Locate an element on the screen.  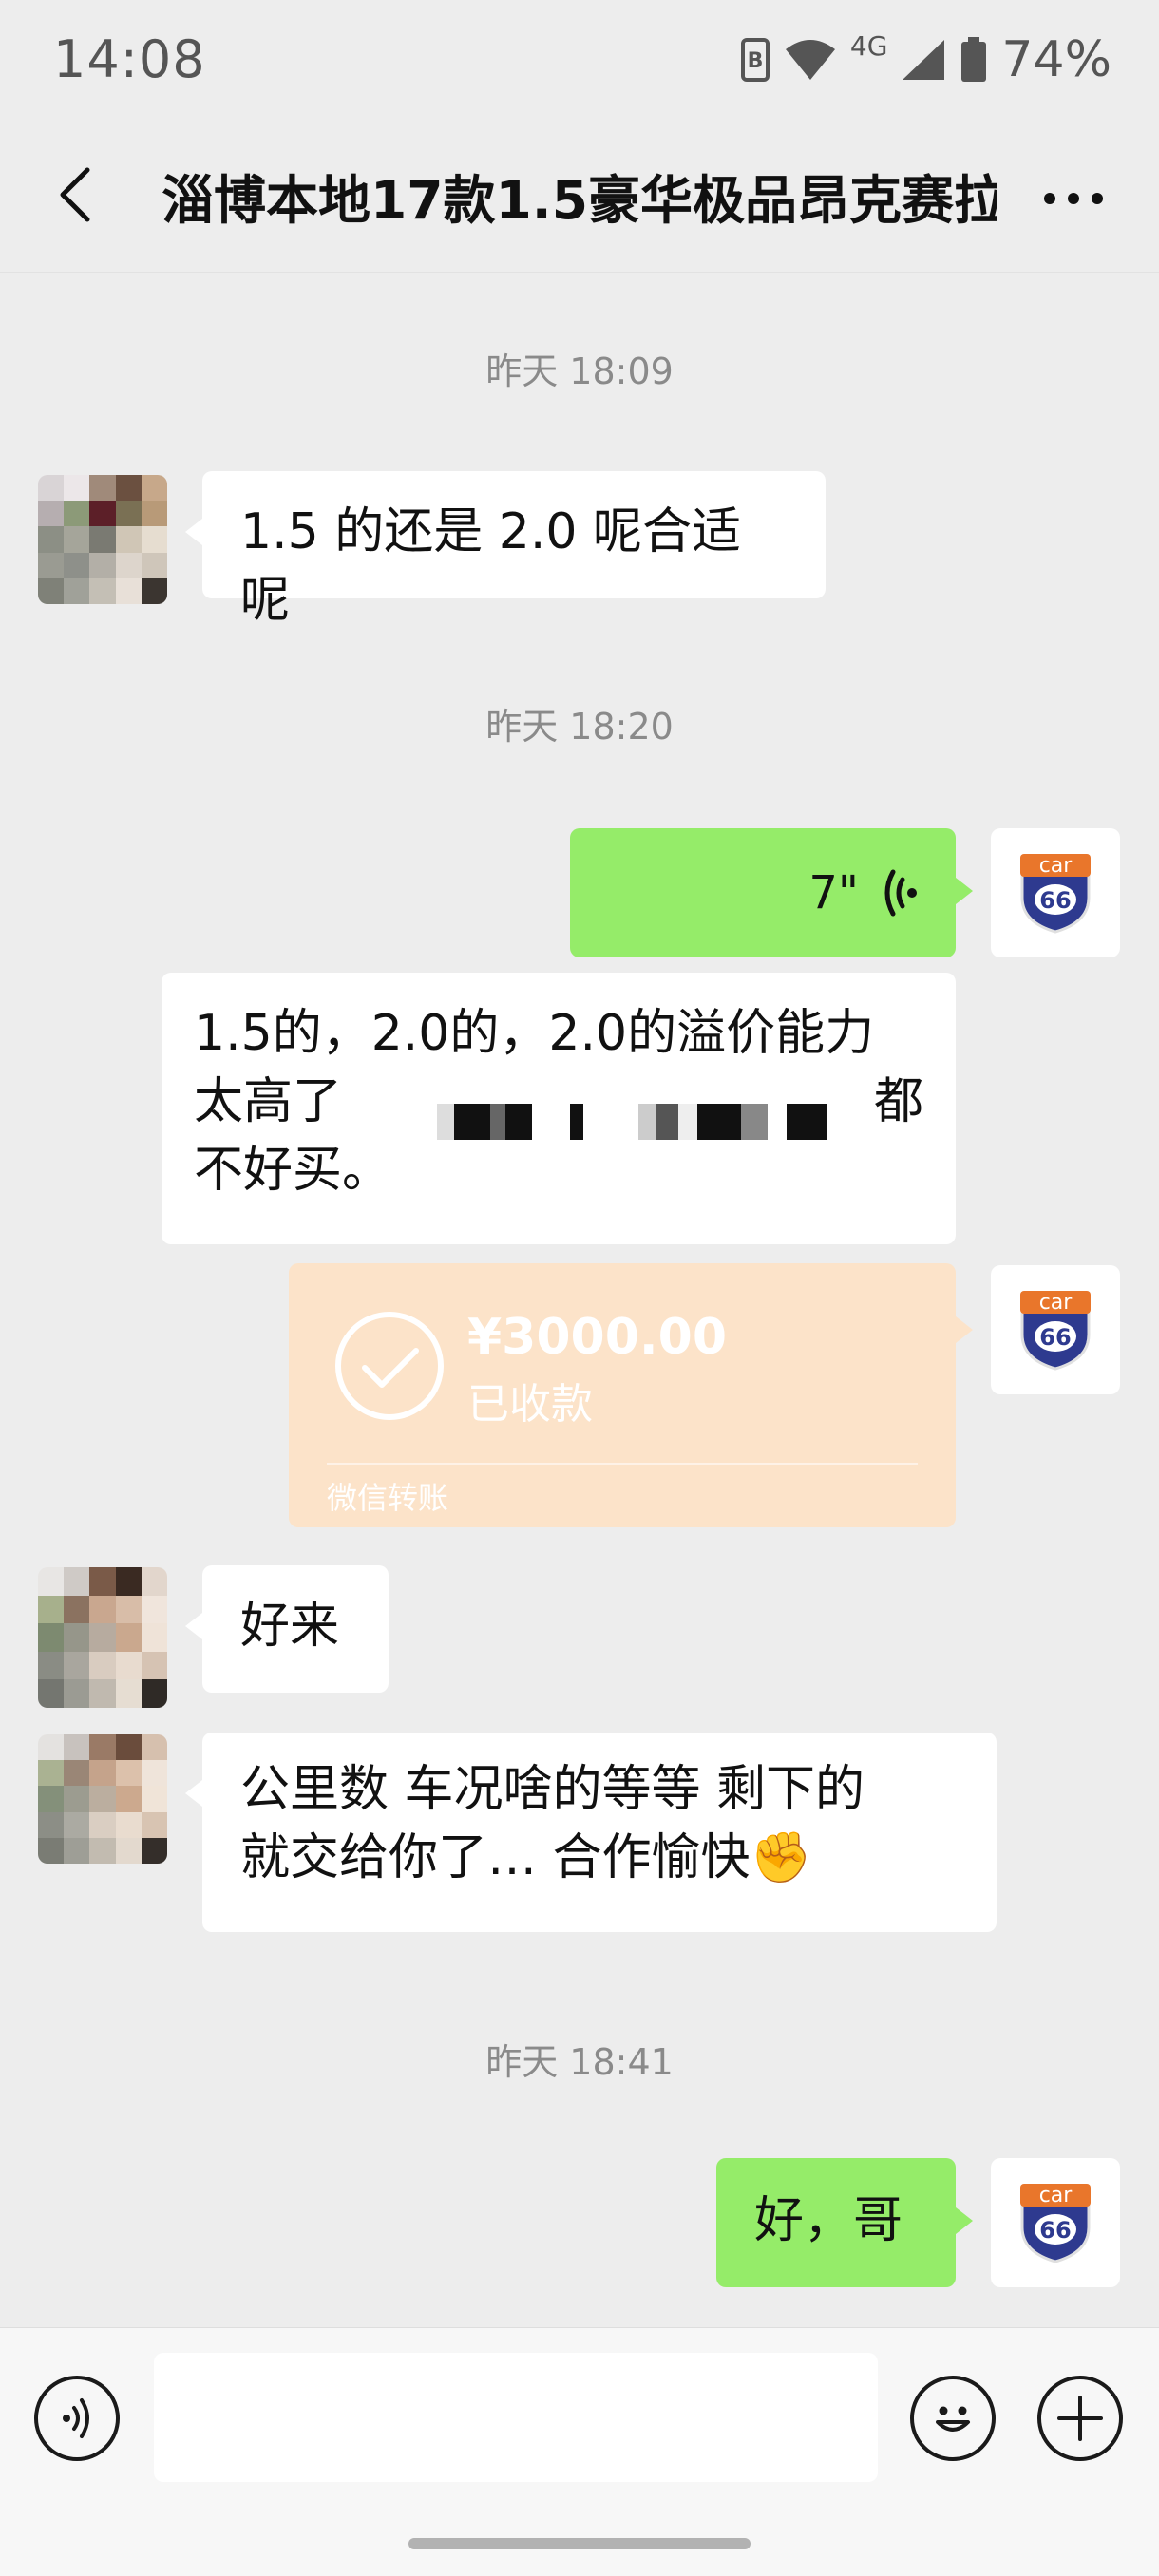
timestamp: 昨天 18:20 is located at coordinates (579, 727).